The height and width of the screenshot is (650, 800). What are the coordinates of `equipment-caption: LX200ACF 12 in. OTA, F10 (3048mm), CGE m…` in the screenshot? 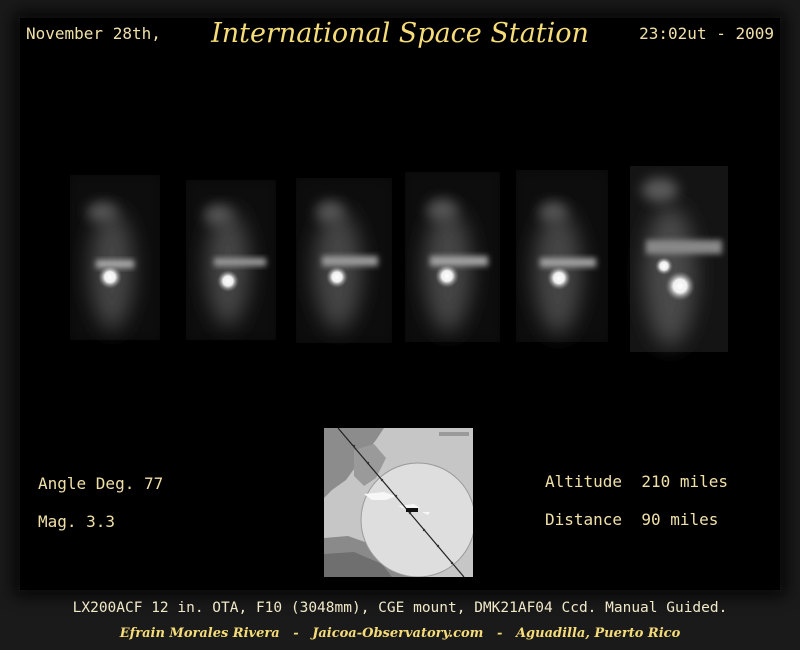 It's located at (400, 608).